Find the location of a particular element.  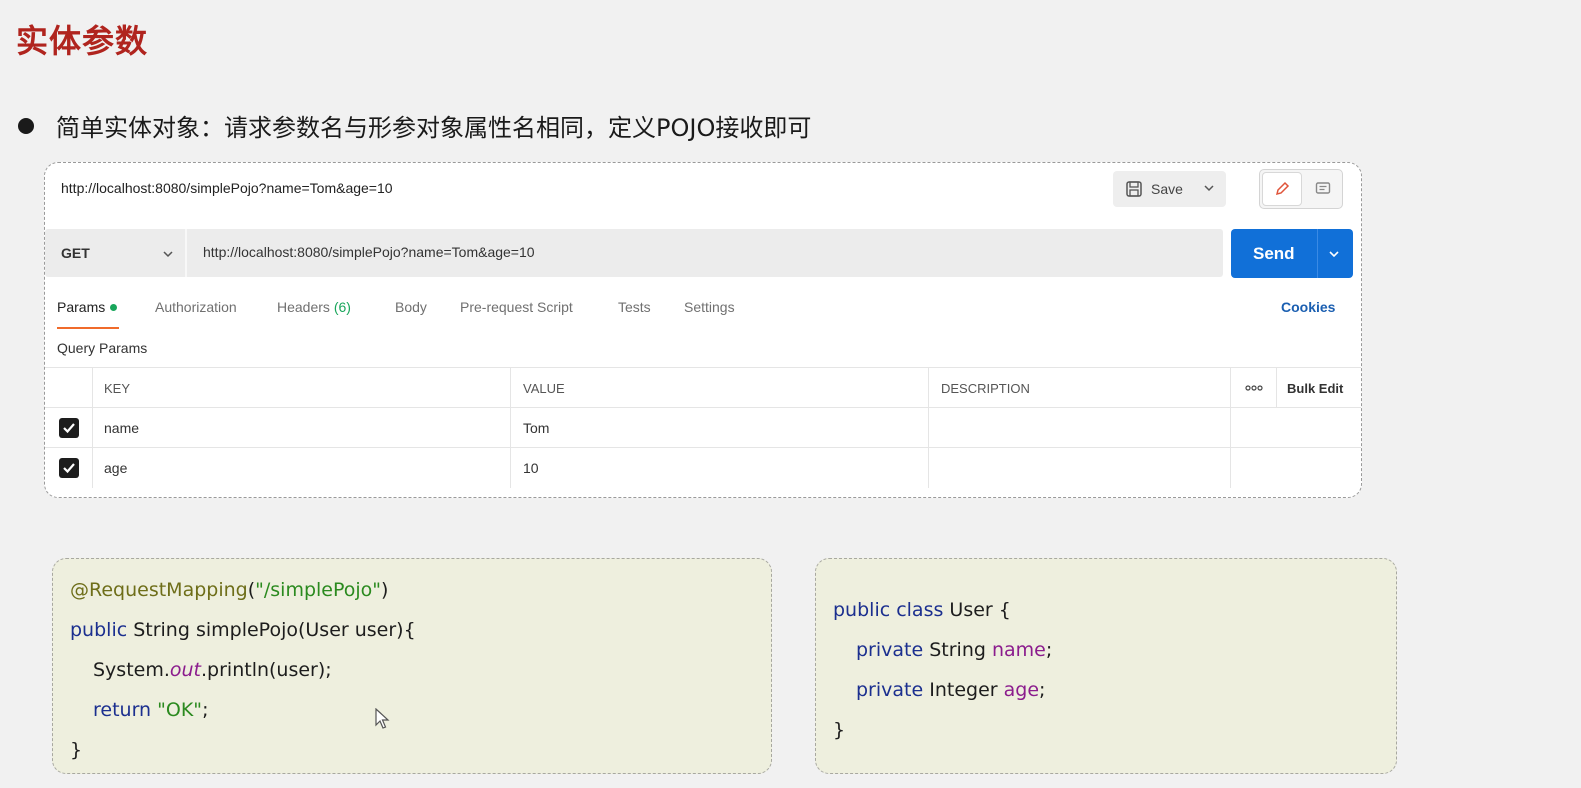

code-line-1: @RequestMapping("/simplePojo") is located at coordinates (229, 590).